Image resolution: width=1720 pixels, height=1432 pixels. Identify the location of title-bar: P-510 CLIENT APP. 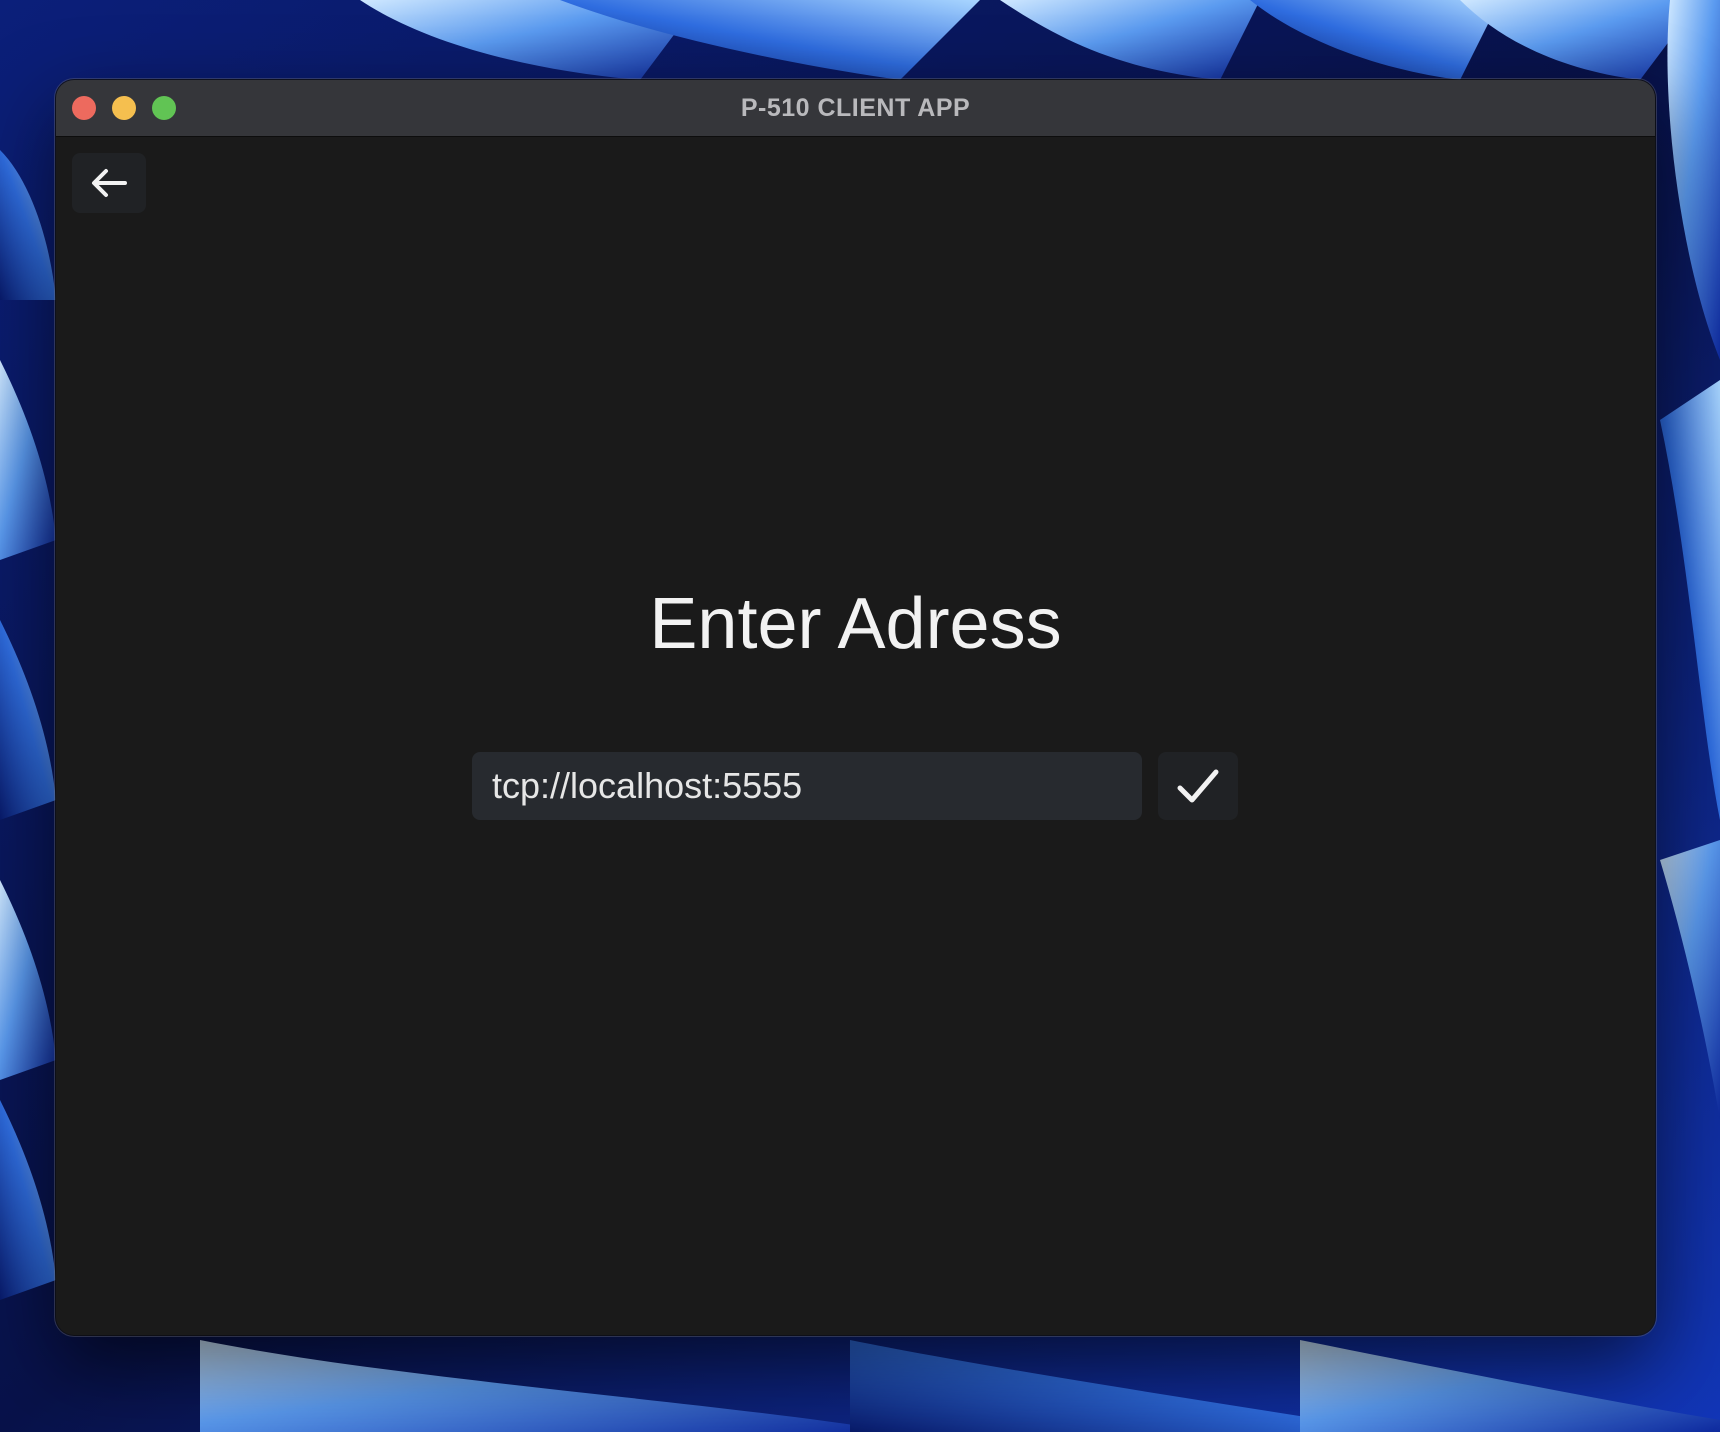
(855, 108).